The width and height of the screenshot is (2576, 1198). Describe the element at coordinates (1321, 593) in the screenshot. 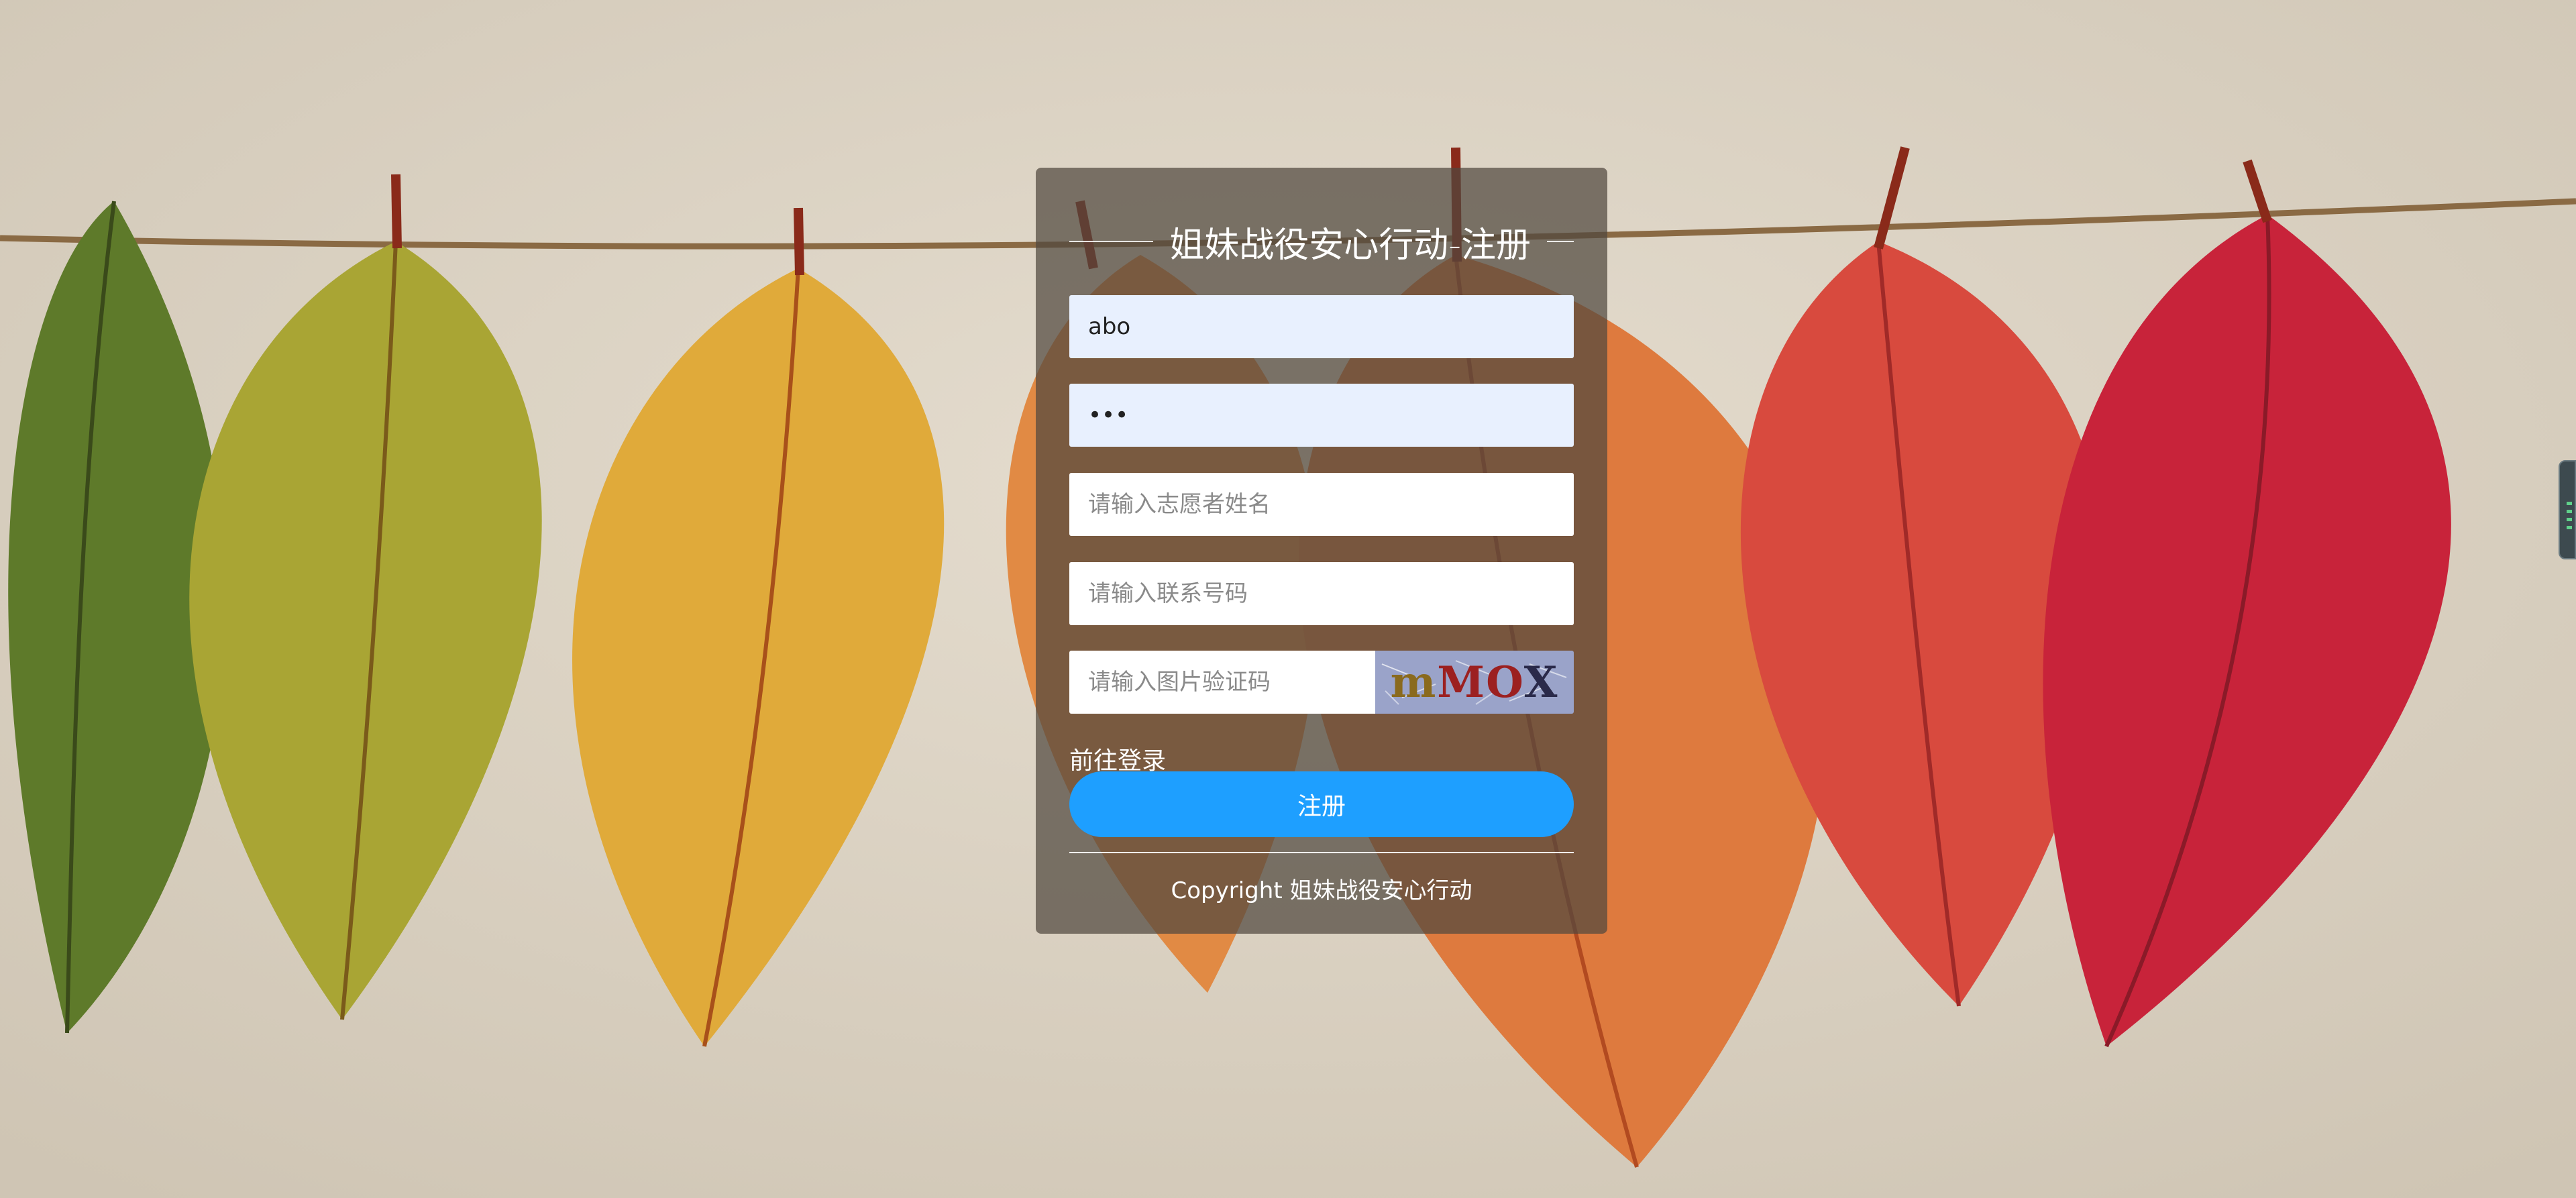

I see `phone-number-input` at that location.